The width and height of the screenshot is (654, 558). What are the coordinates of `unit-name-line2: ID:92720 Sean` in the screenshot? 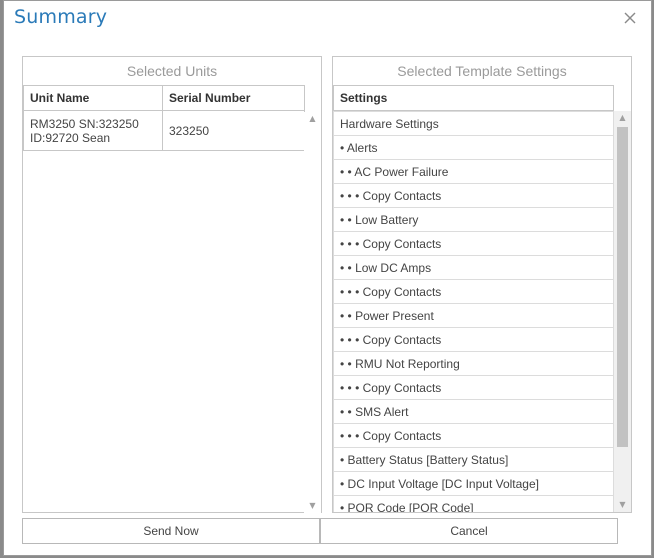 It's located at (70, 137).